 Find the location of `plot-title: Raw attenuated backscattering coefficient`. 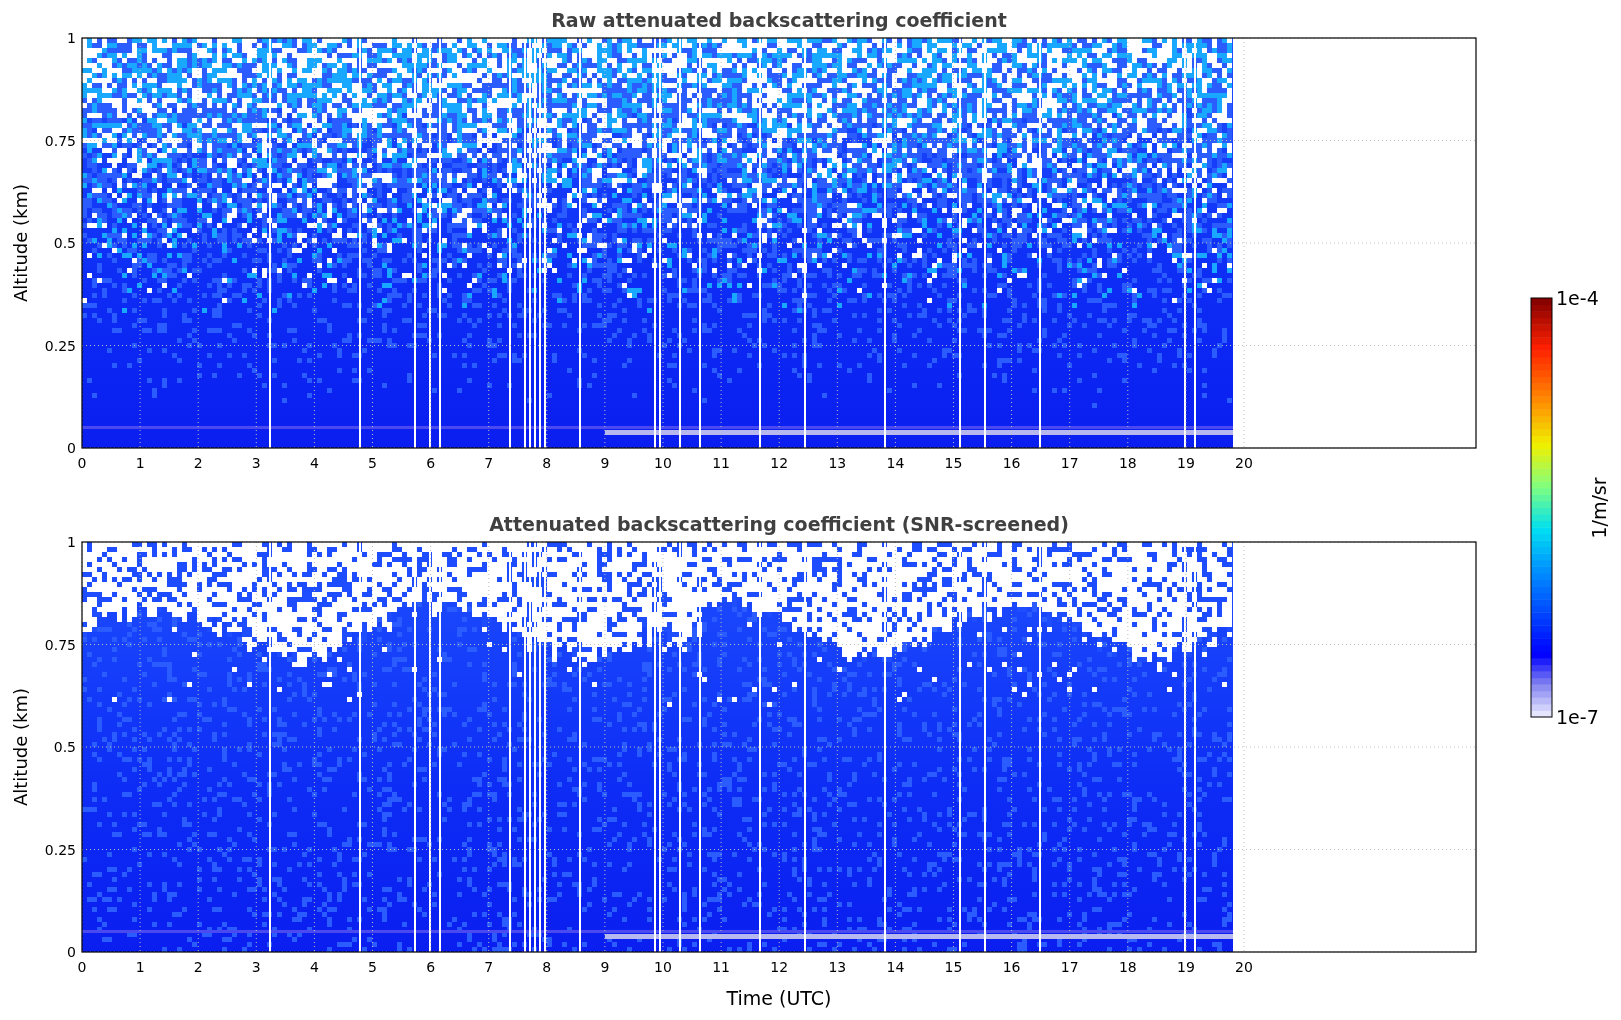

plot-title: Raw attenuated backscattering coefficient is located at coordinates (779, 20).